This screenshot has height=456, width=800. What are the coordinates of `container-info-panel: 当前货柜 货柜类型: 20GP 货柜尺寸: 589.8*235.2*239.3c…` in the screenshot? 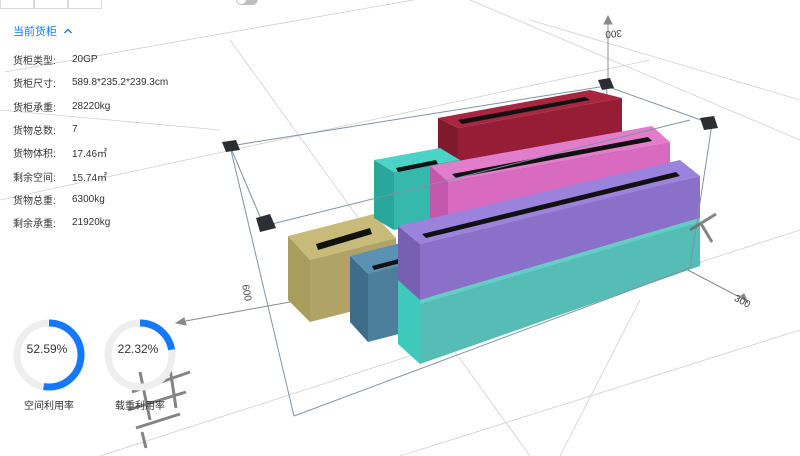 It's located at (90, 128).